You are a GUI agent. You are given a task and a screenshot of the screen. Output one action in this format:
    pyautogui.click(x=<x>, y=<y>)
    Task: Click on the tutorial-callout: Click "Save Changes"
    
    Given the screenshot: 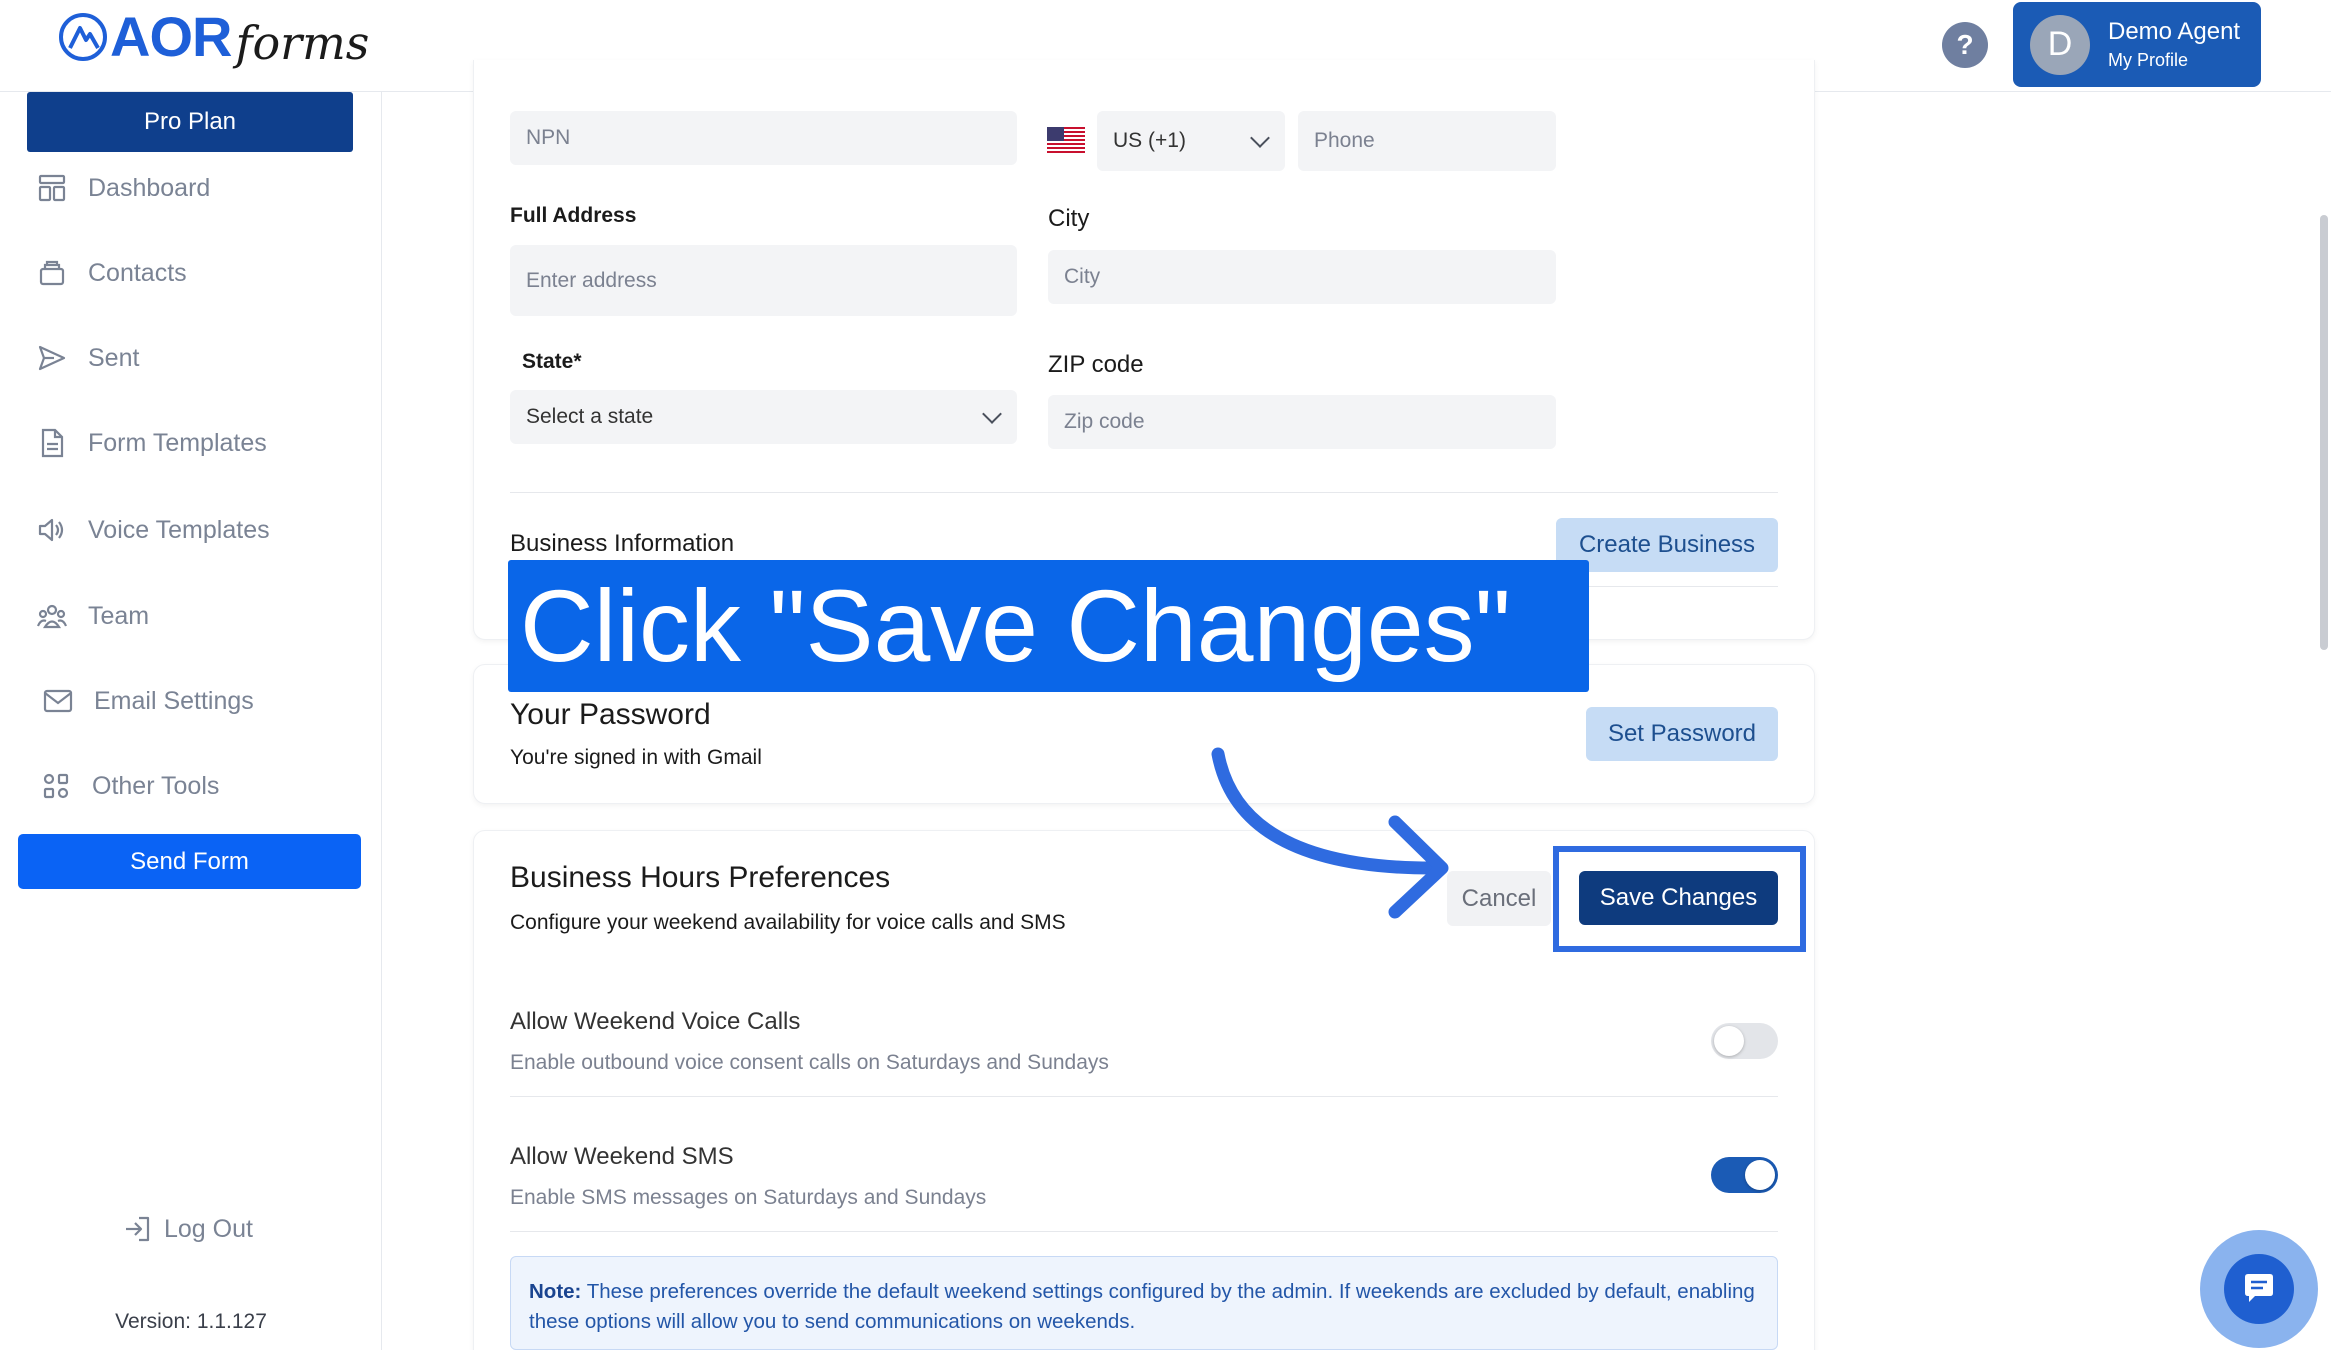 What is the action you would take?
    pyautogui.click(x=1048, y=626)
    